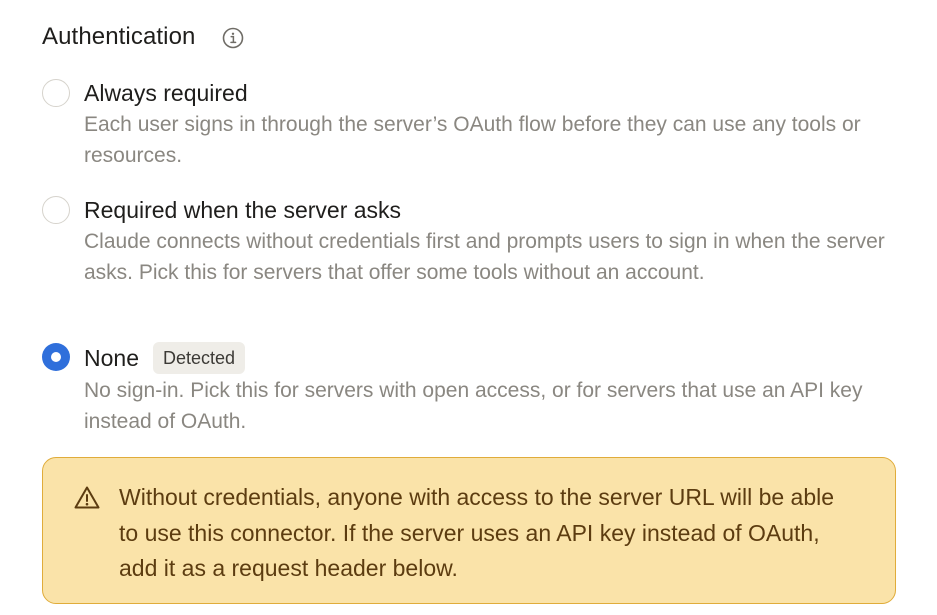  I want to click on option-label-row: None Detected, so click(489, 358).